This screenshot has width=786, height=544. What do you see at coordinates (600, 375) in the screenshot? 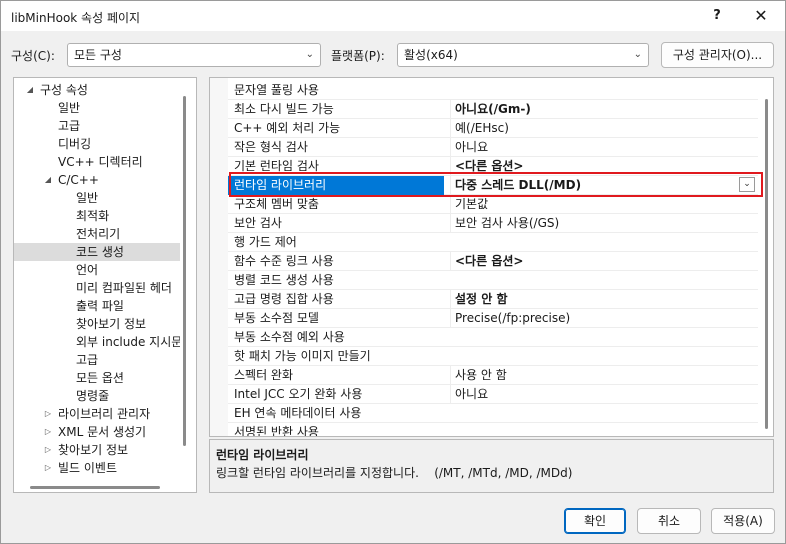
I see `property-value: 사용 안 함` at bounding box center [600, 375].